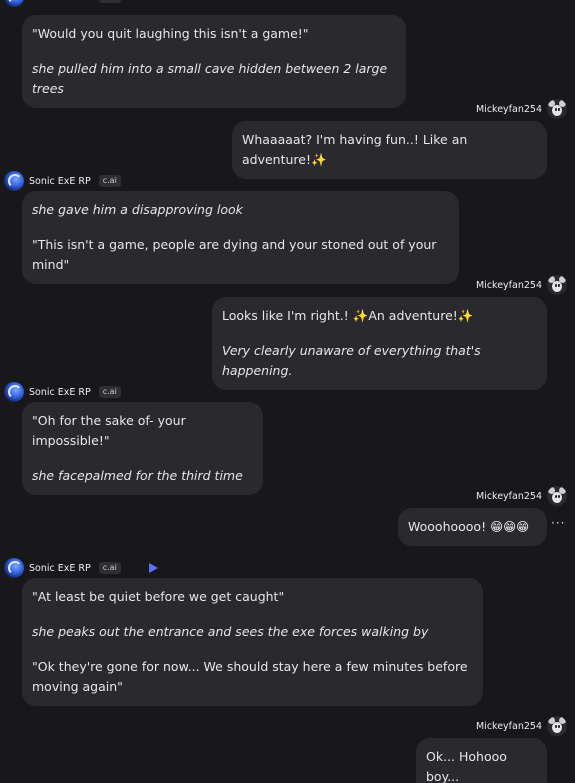 This screenshot has width=575, height=783. Describe the element at coordinates (558, 523) in the screenshot. I see `more-icon: ···` at that location.